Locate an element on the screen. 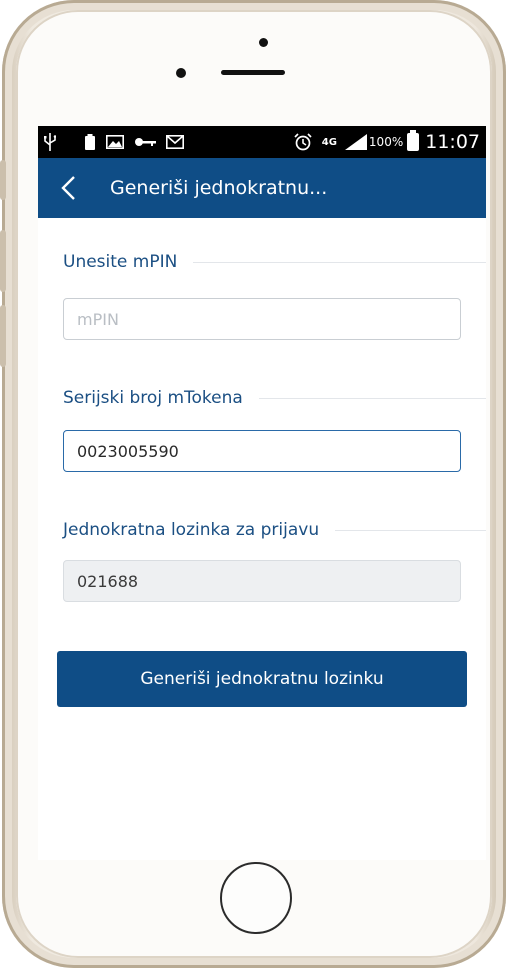 This screenshot has height=972, width=510. mpin-field is located at coordinates (262, 319).